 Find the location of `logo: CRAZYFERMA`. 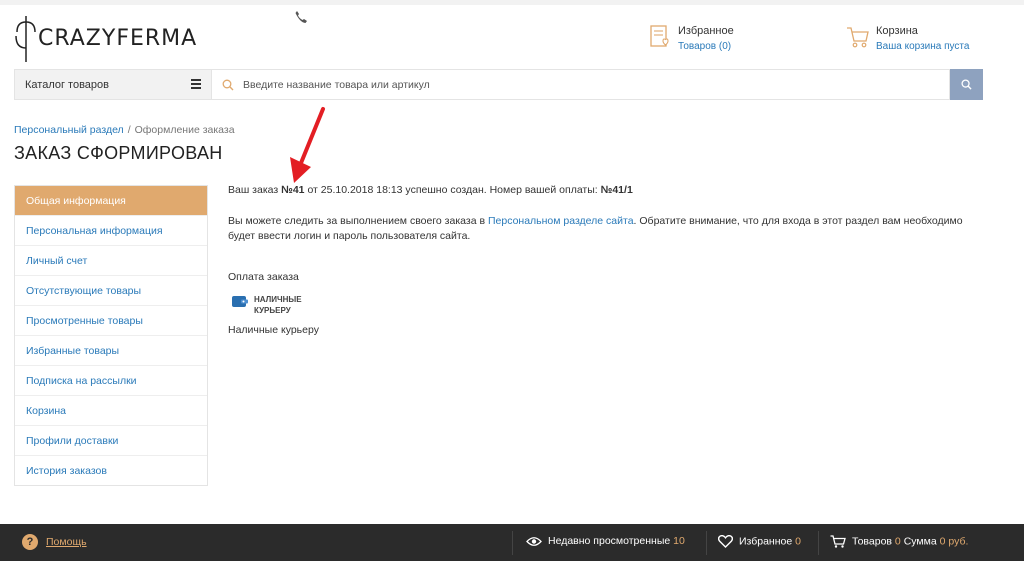

logo: CRAZYFERMA is located at coordinates (114, 39).